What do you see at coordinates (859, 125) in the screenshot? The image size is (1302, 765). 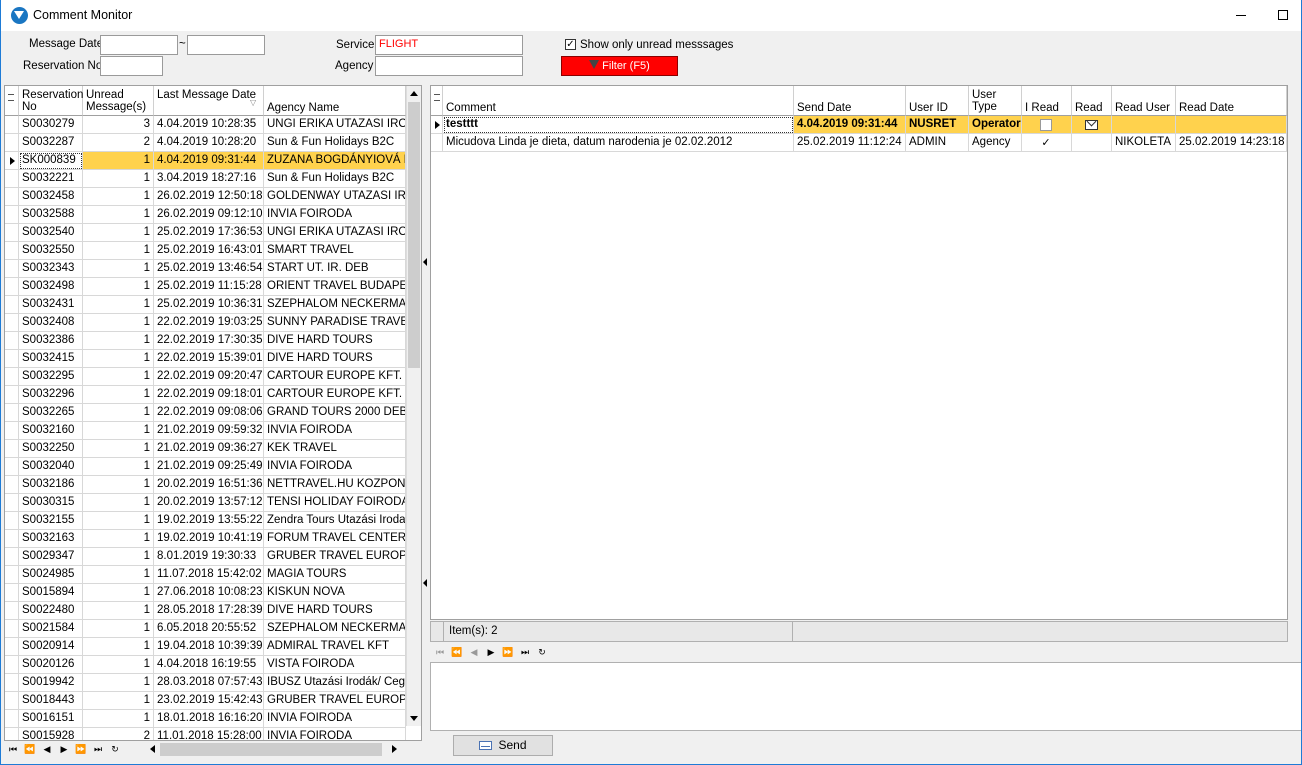 I see `comment-row: testttt 4.04.2019 09:31:44 NUSRET Operator` at bounding box center [859, 125].